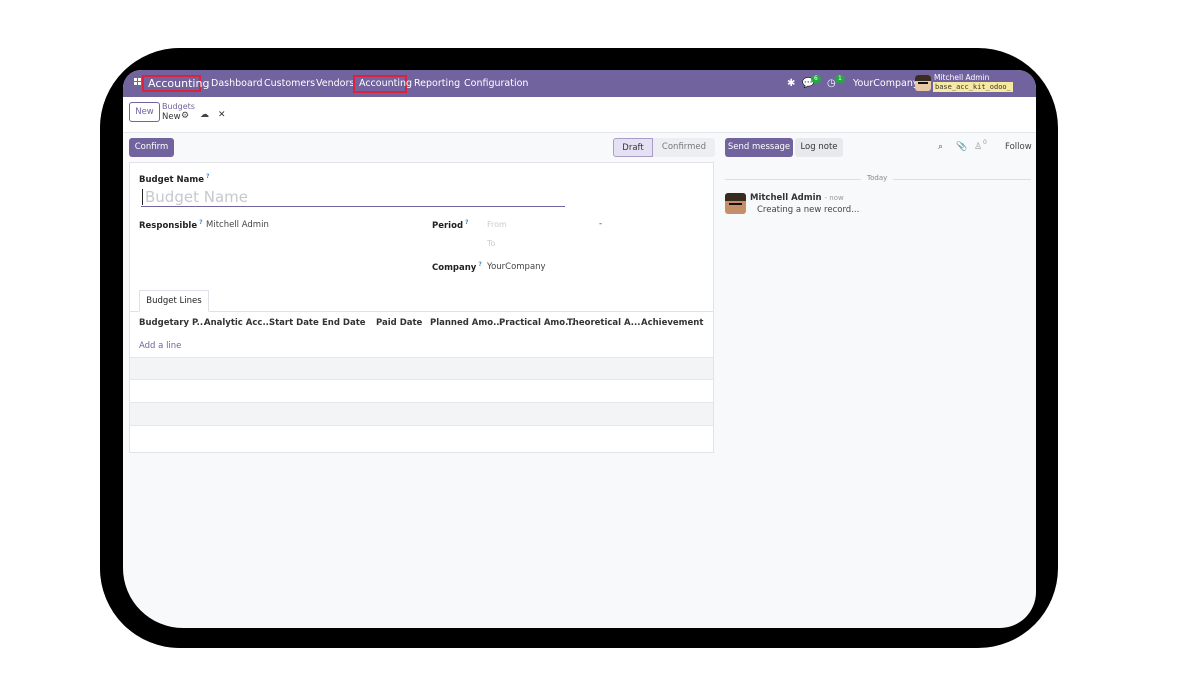 The image size is (1200, 697). I want to click on breadcrumb-current: New, so click(171, 117).